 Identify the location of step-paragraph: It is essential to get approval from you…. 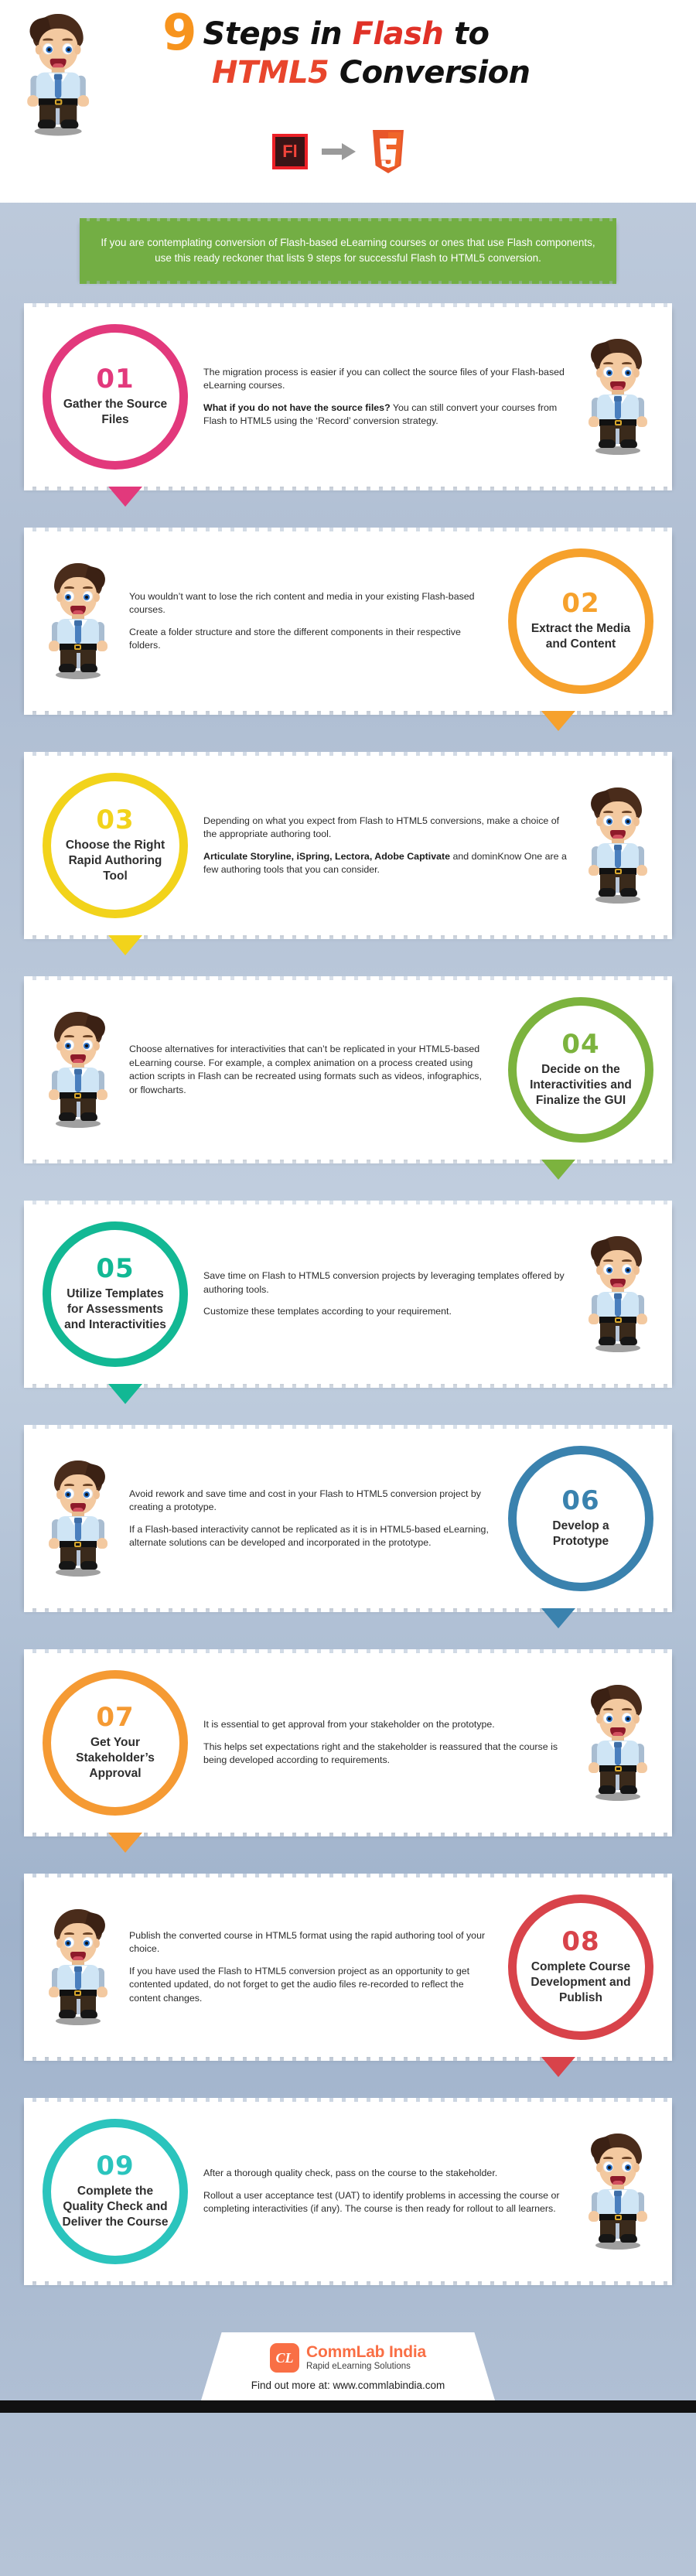
(385, 1725).